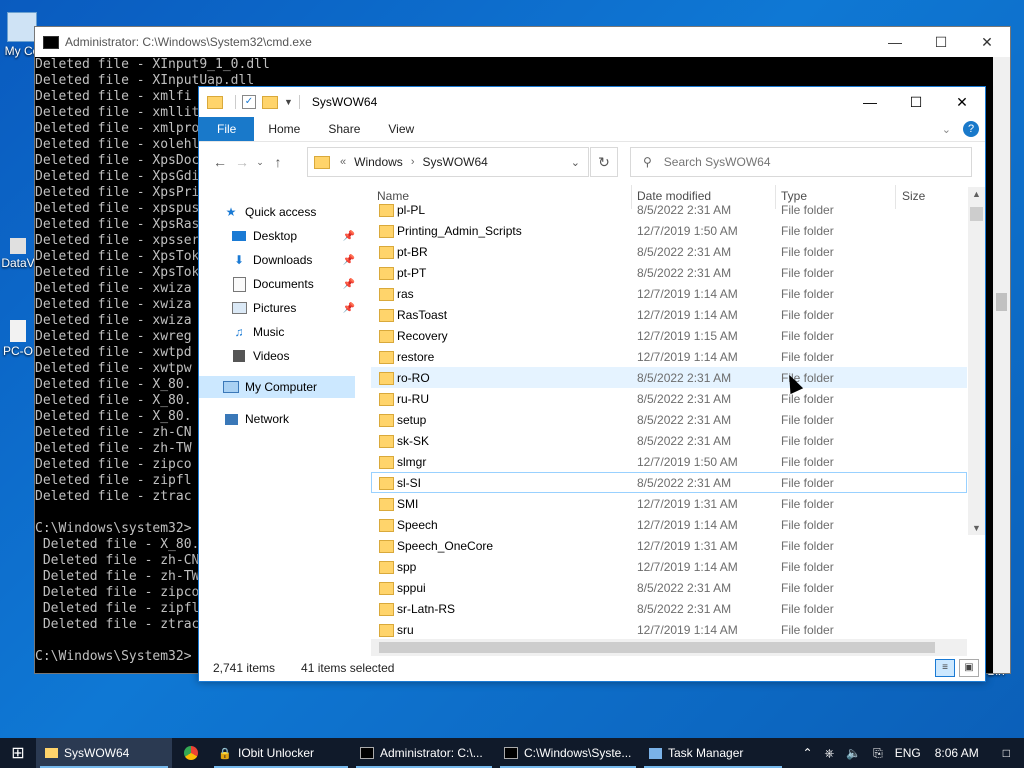 The width and height of the screenshot is (1024, 768). I want to click on search-input, so click(793, 162).